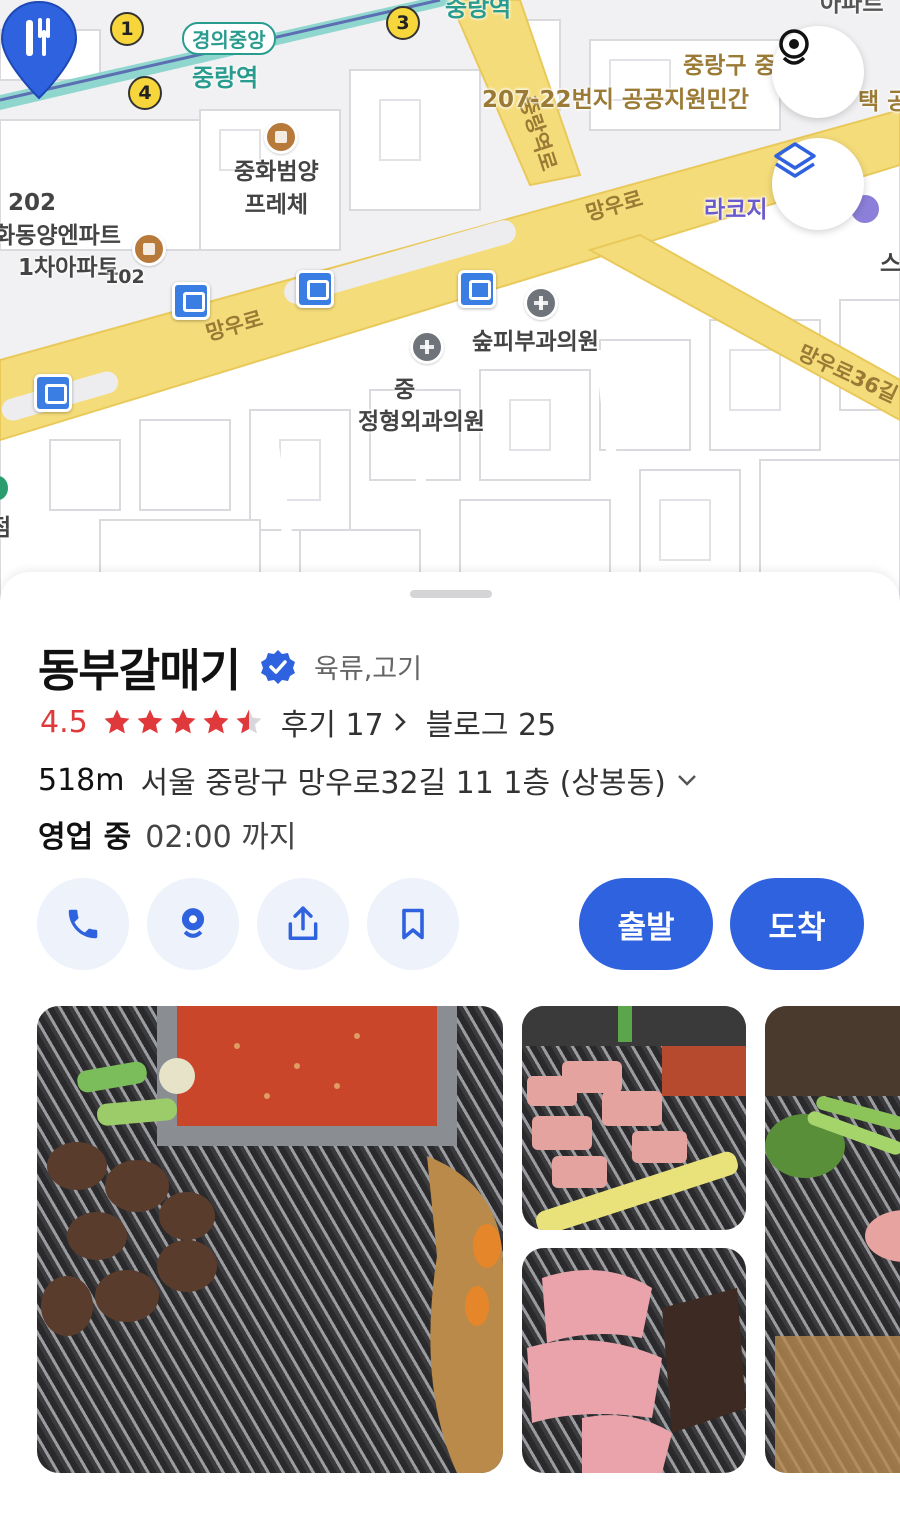  Describe the element at coordinates (735, 207) in the screenshot. I see `map-label-lakoji: 라코지` at that location.